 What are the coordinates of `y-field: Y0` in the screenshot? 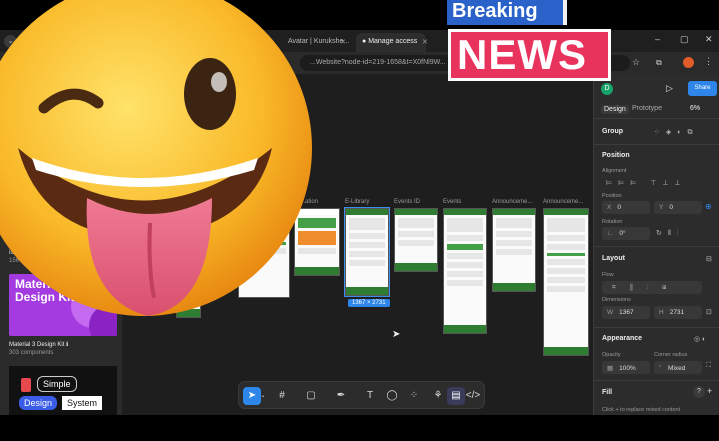 It's located at (678, 207).